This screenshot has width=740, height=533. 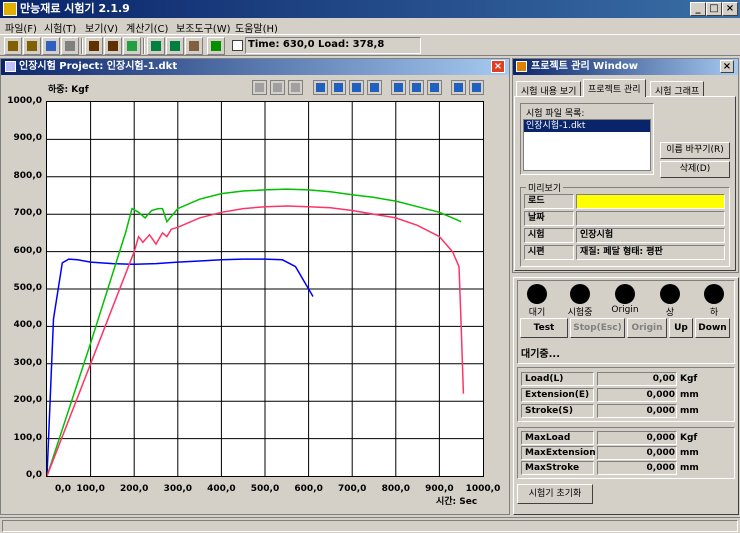 What do you see at coordinates (549, 252) in the screenshot?
I see `preview-specimen-label: 시편` at bounding box center [549, 252].